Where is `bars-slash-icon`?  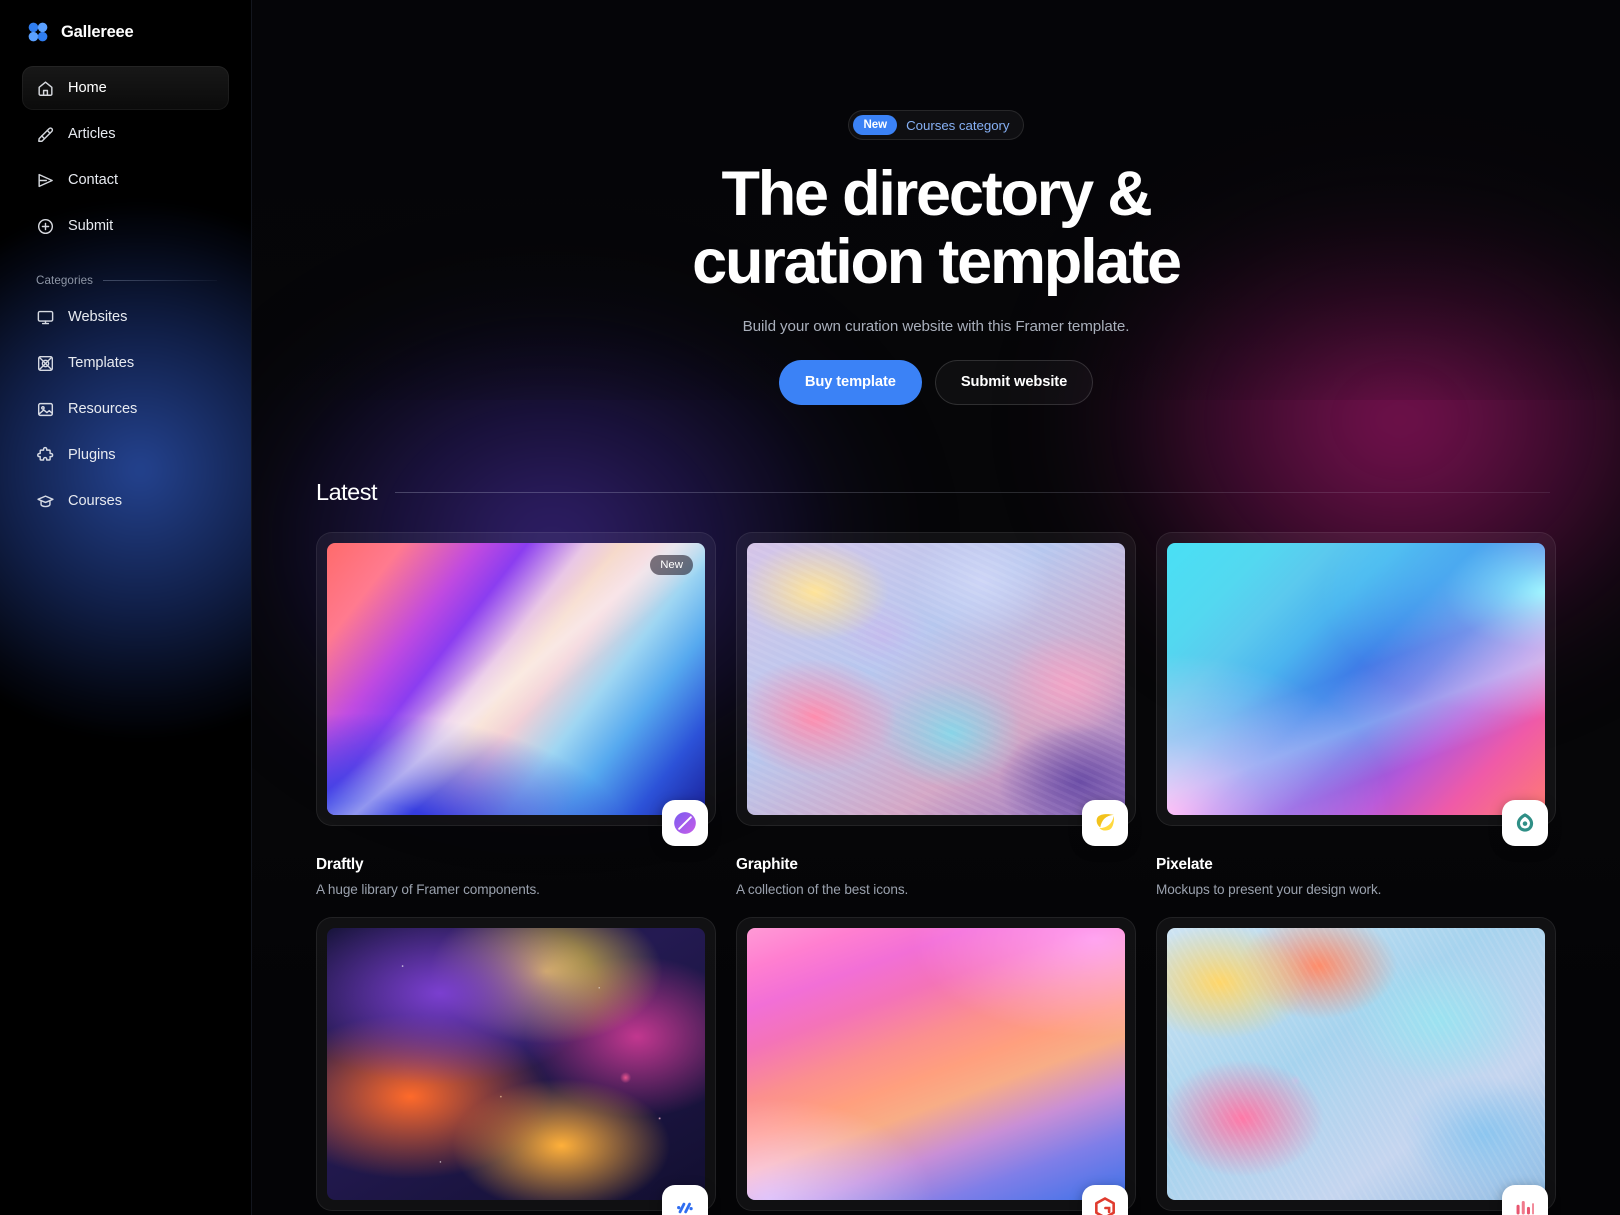 bars-slash-icon is located at coordinates (685, 1208).